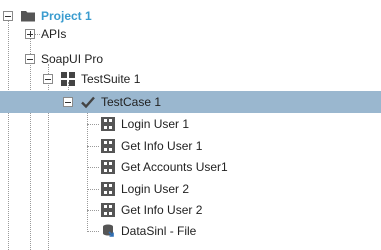 Image resolution: width=381 pixels, height=250 pixels. What do you see at coordinates (155, 124) in the screenshot?
I see `step-label: Login User 1` at bounding box center [155, 124].